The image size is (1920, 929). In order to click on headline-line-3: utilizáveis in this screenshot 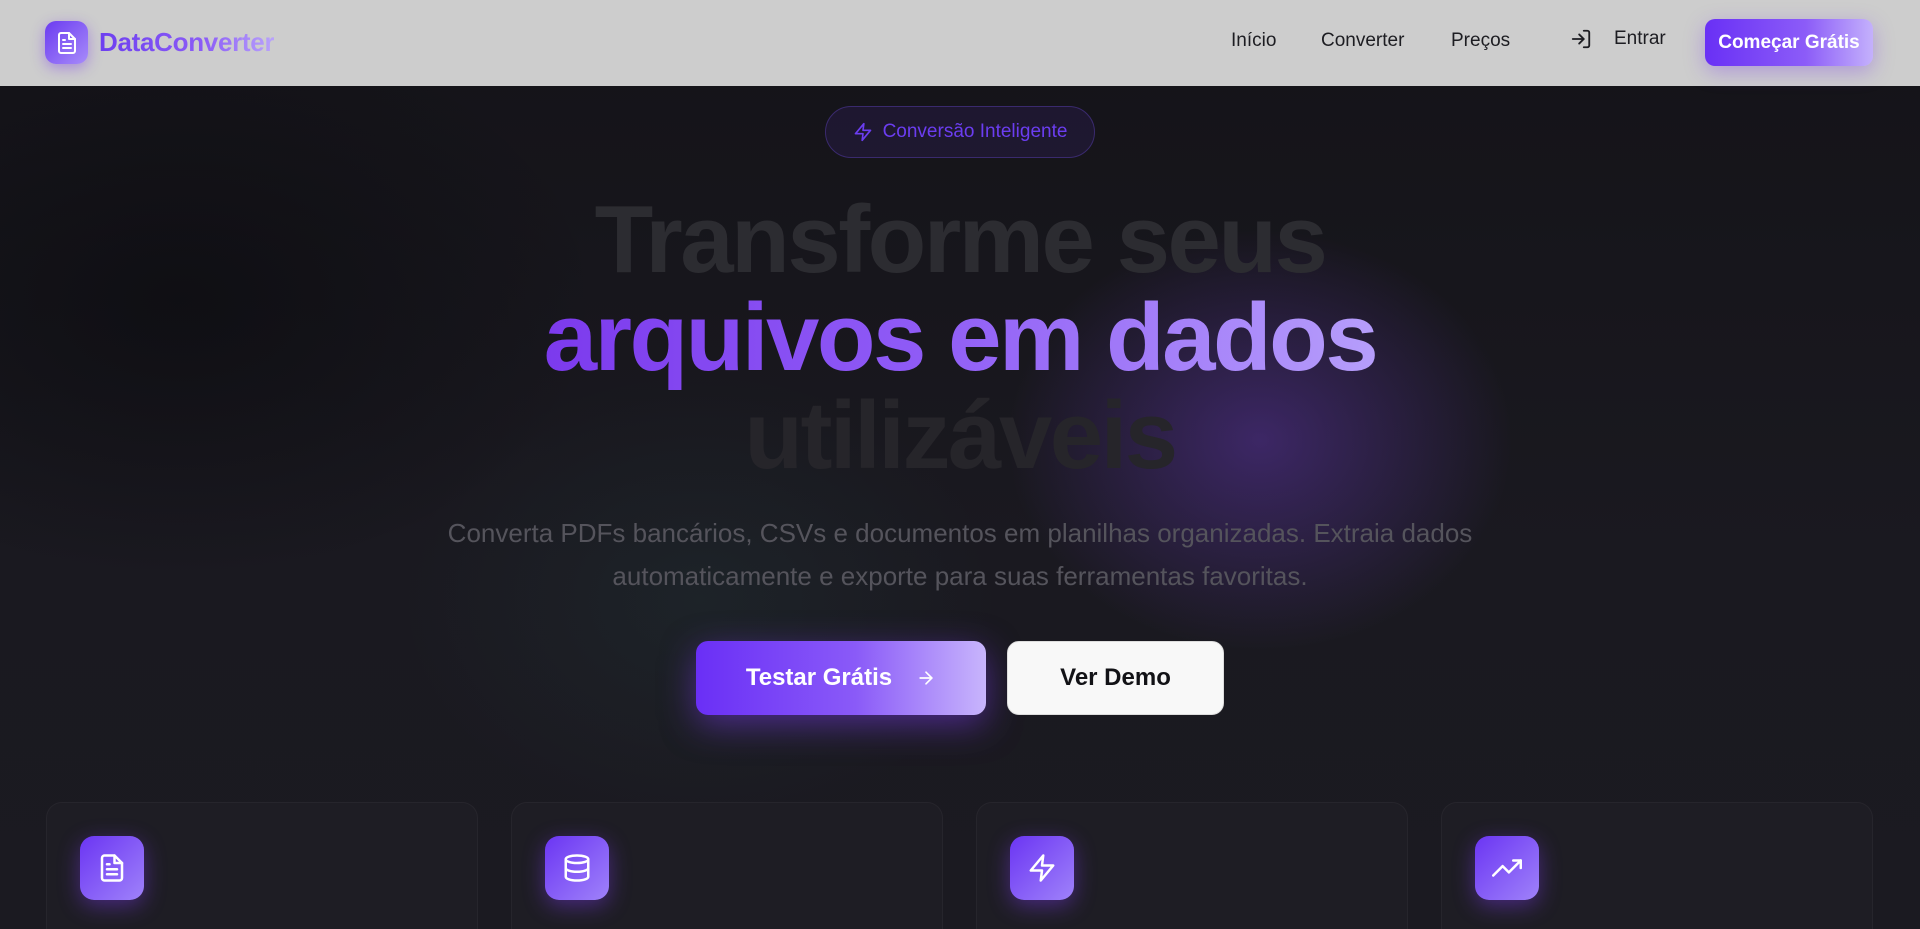, I will do `click(961, 435)`.